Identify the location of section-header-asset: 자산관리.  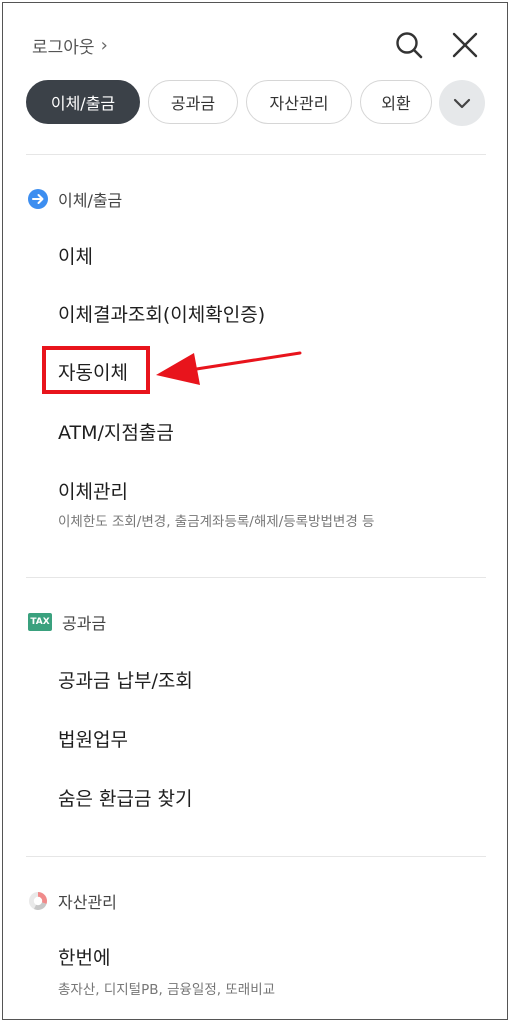
(72, 901).